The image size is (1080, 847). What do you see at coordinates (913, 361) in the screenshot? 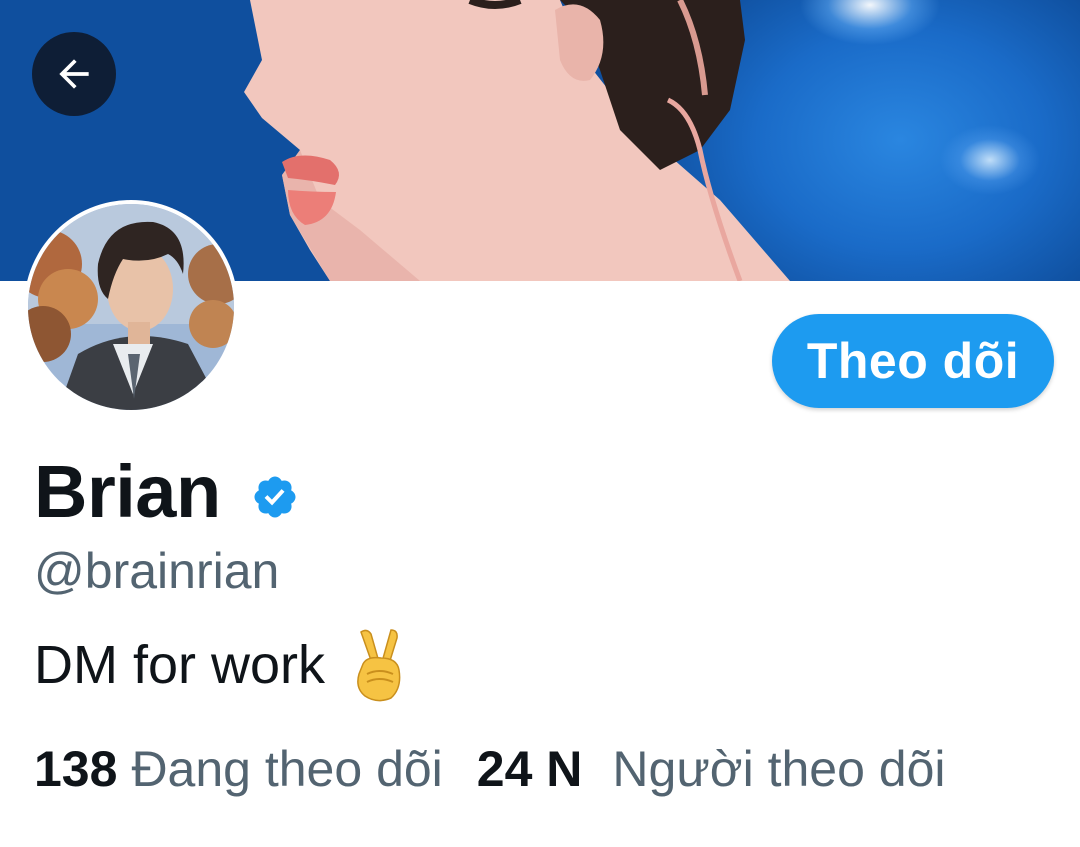
I see `follow-button: Theo dõi` at bounding box center [913, 361].